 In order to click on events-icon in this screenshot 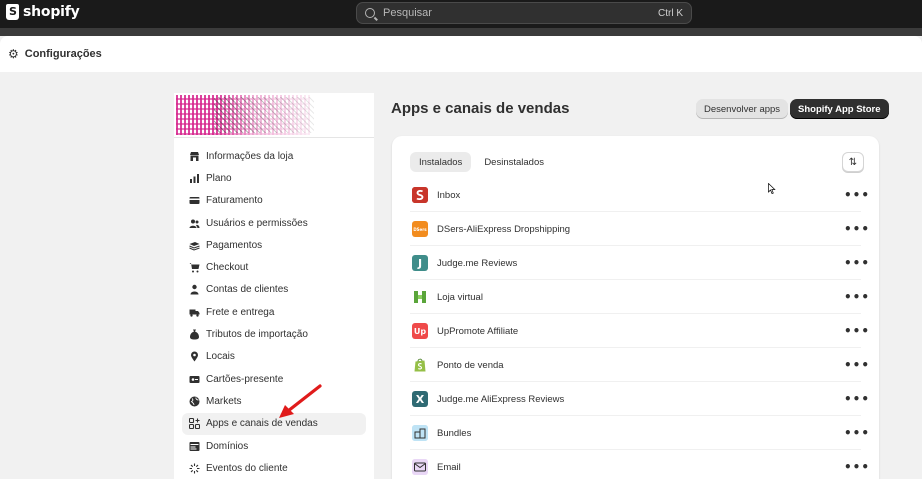, I will do `click(194, 468)`.